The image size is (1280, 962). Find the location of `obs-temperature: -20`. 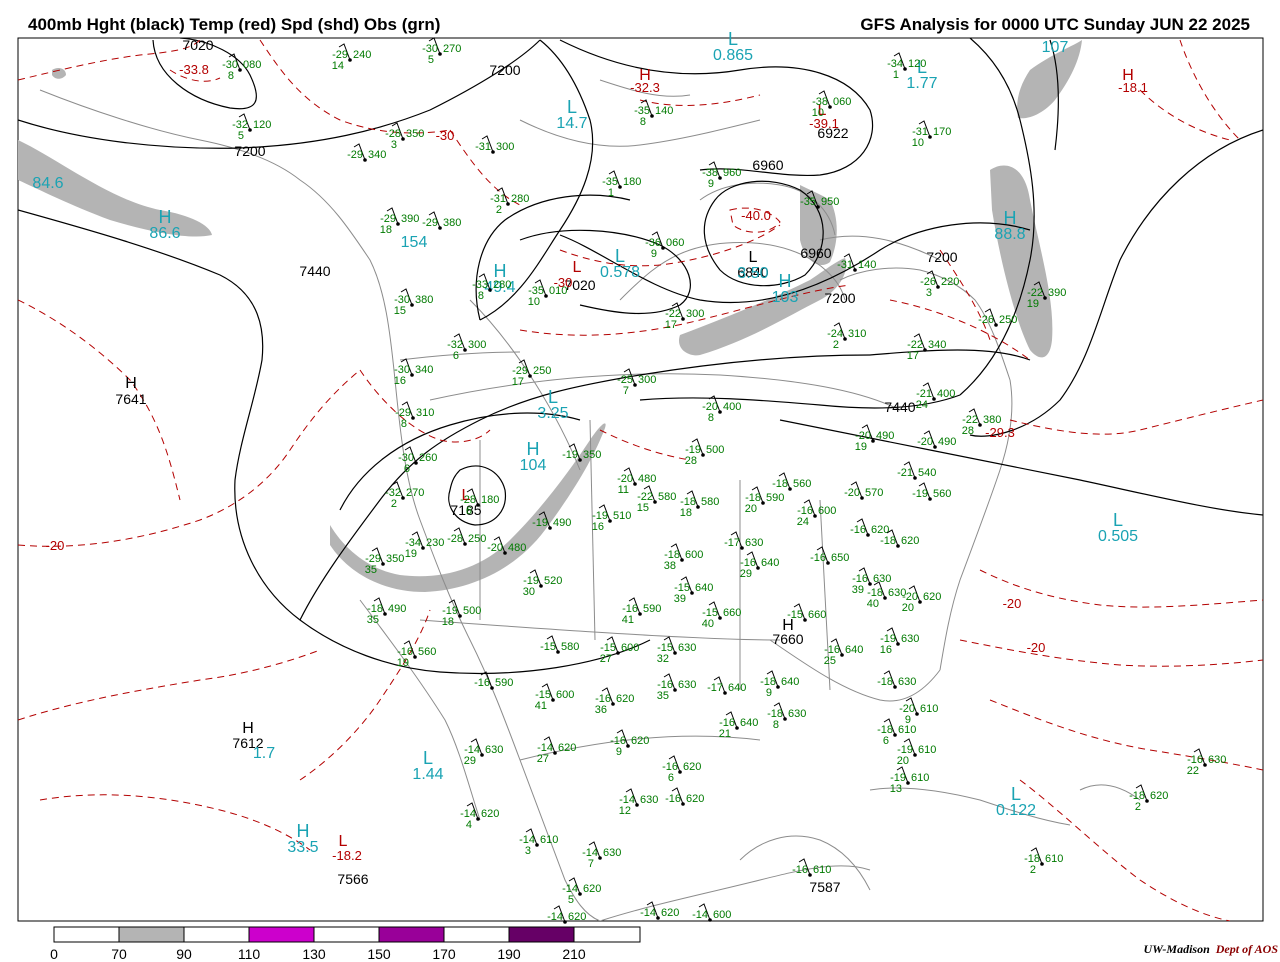

obs-temperature: -20 is located at coordinates (852, 493).